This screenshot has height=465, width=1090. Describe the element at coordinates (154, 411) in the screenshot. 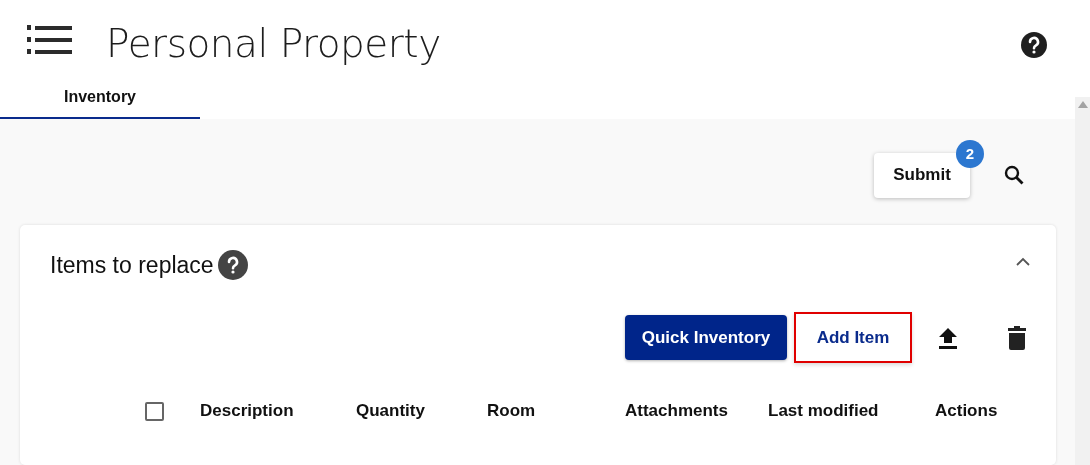

I see `select-all-checkbox` at that location.